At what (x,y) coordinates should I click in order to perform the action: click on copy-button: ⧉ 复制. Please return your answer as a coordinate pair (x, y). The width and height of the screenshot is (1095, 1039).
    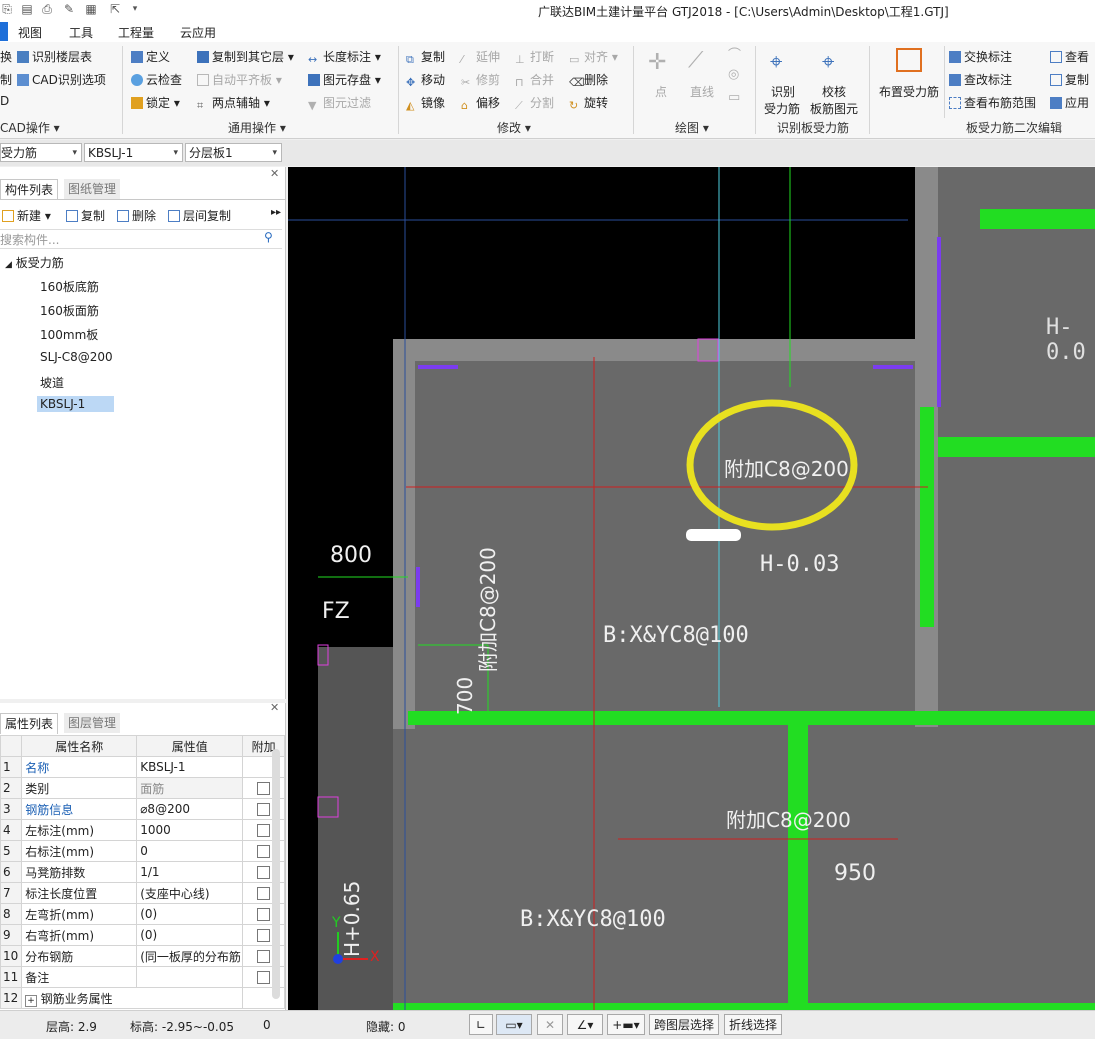
    Looking at the image, I should click on (425, 57).